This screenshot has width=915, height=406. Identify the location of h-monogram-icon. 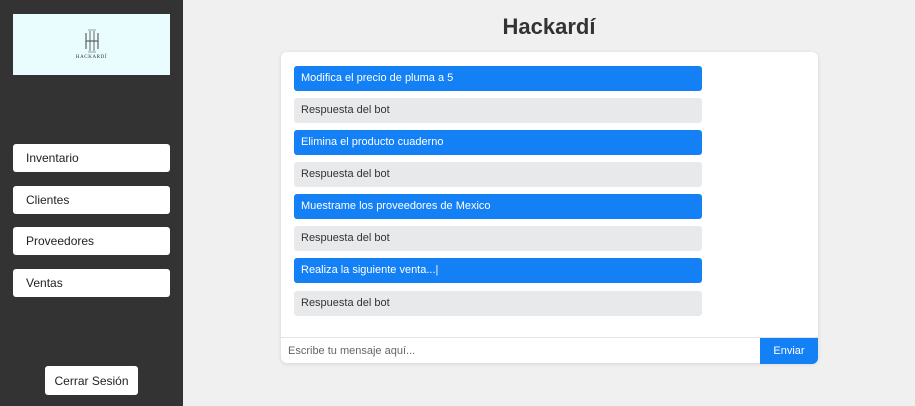
(91, 40).